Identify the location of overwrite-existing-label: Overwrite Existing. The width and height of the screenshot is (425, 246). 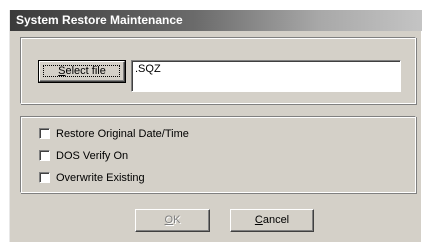
(100, 178).